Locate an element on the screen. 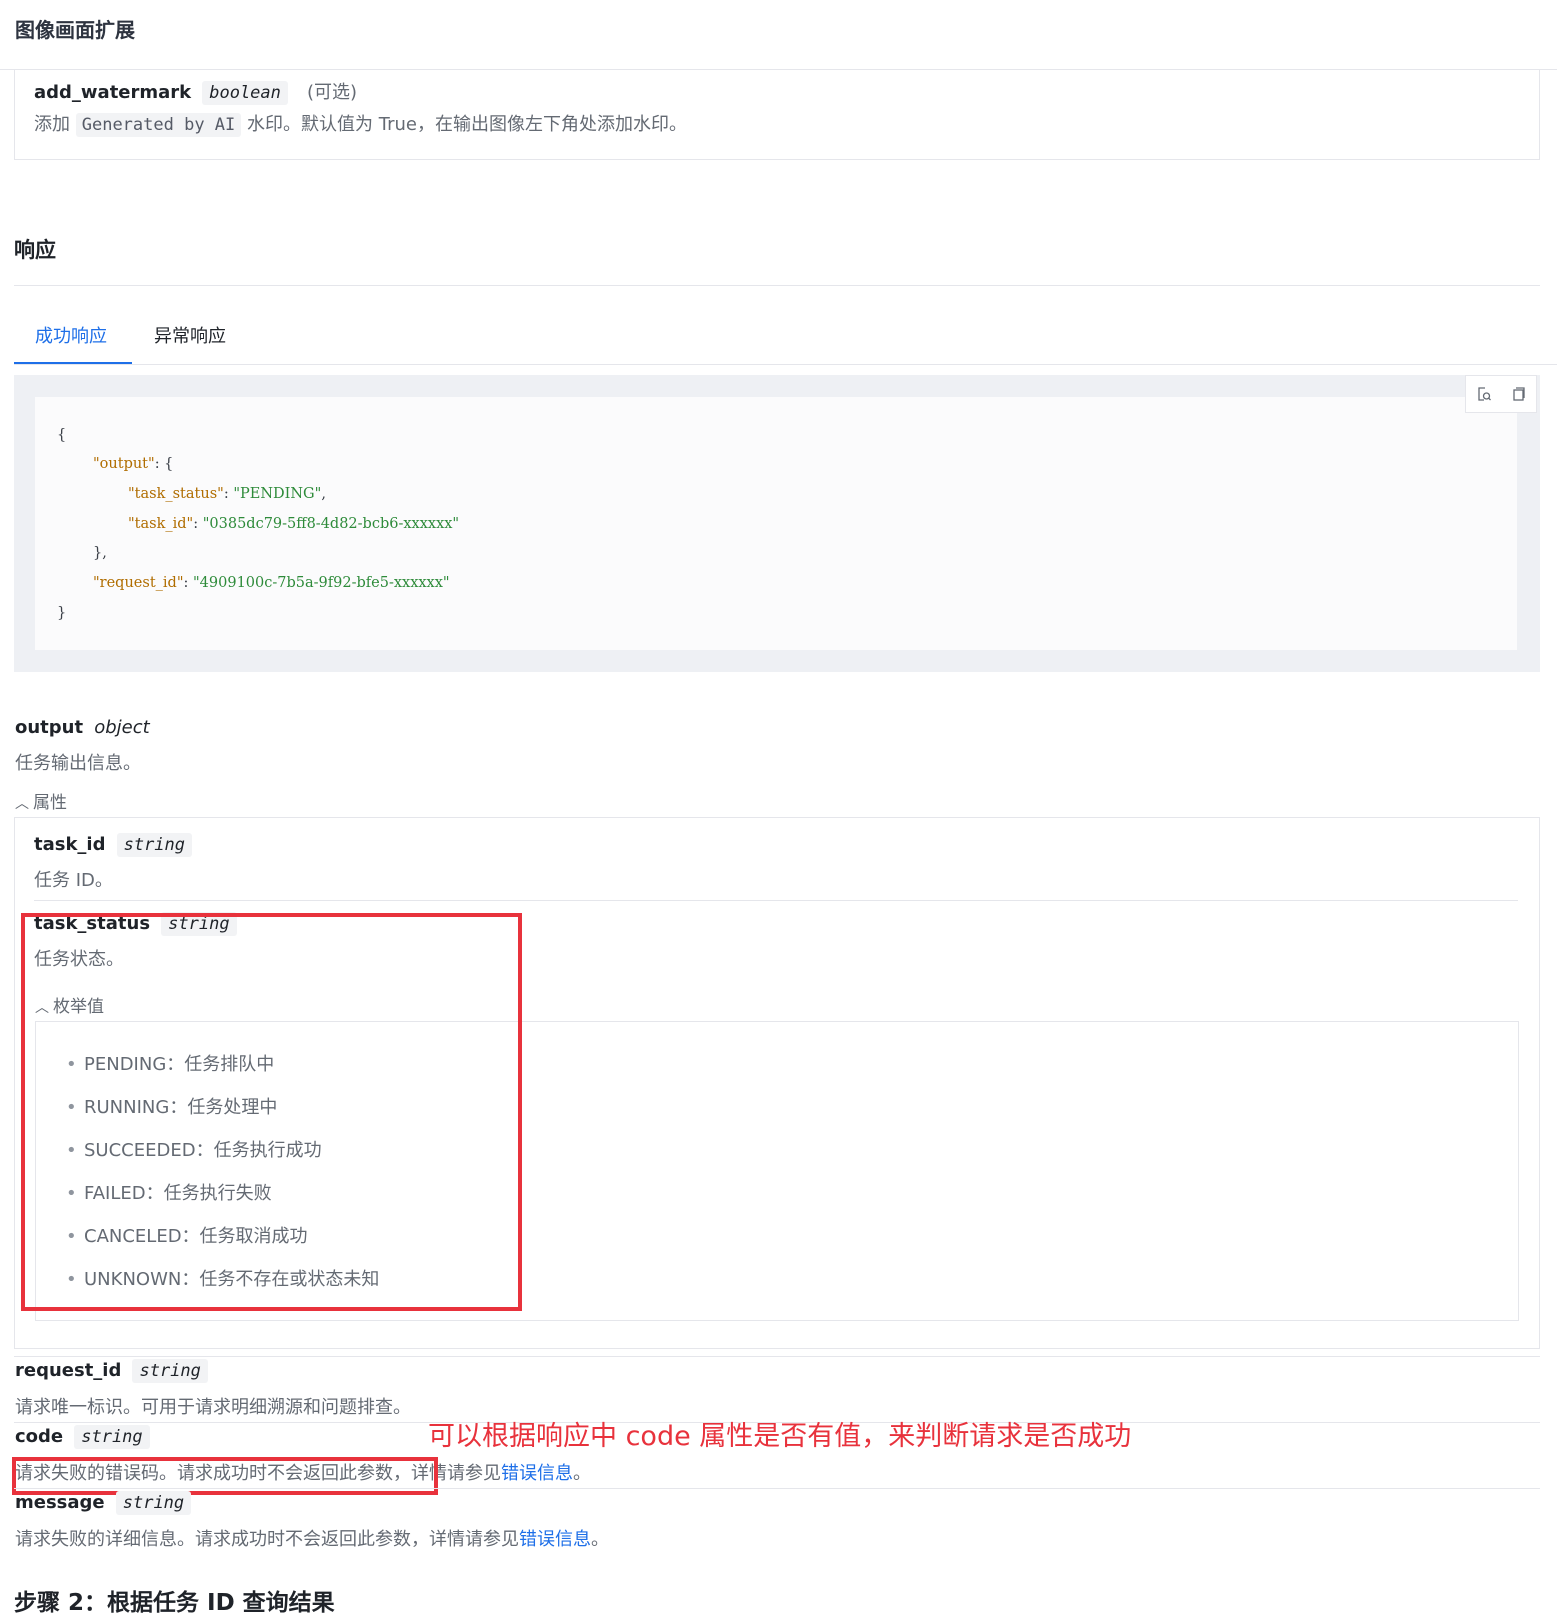  field-message-desc: 请求失败的详细信息。请求成功时不会返回此参数，详情请参见错误信息。 is located at coordinates (312, 1538).